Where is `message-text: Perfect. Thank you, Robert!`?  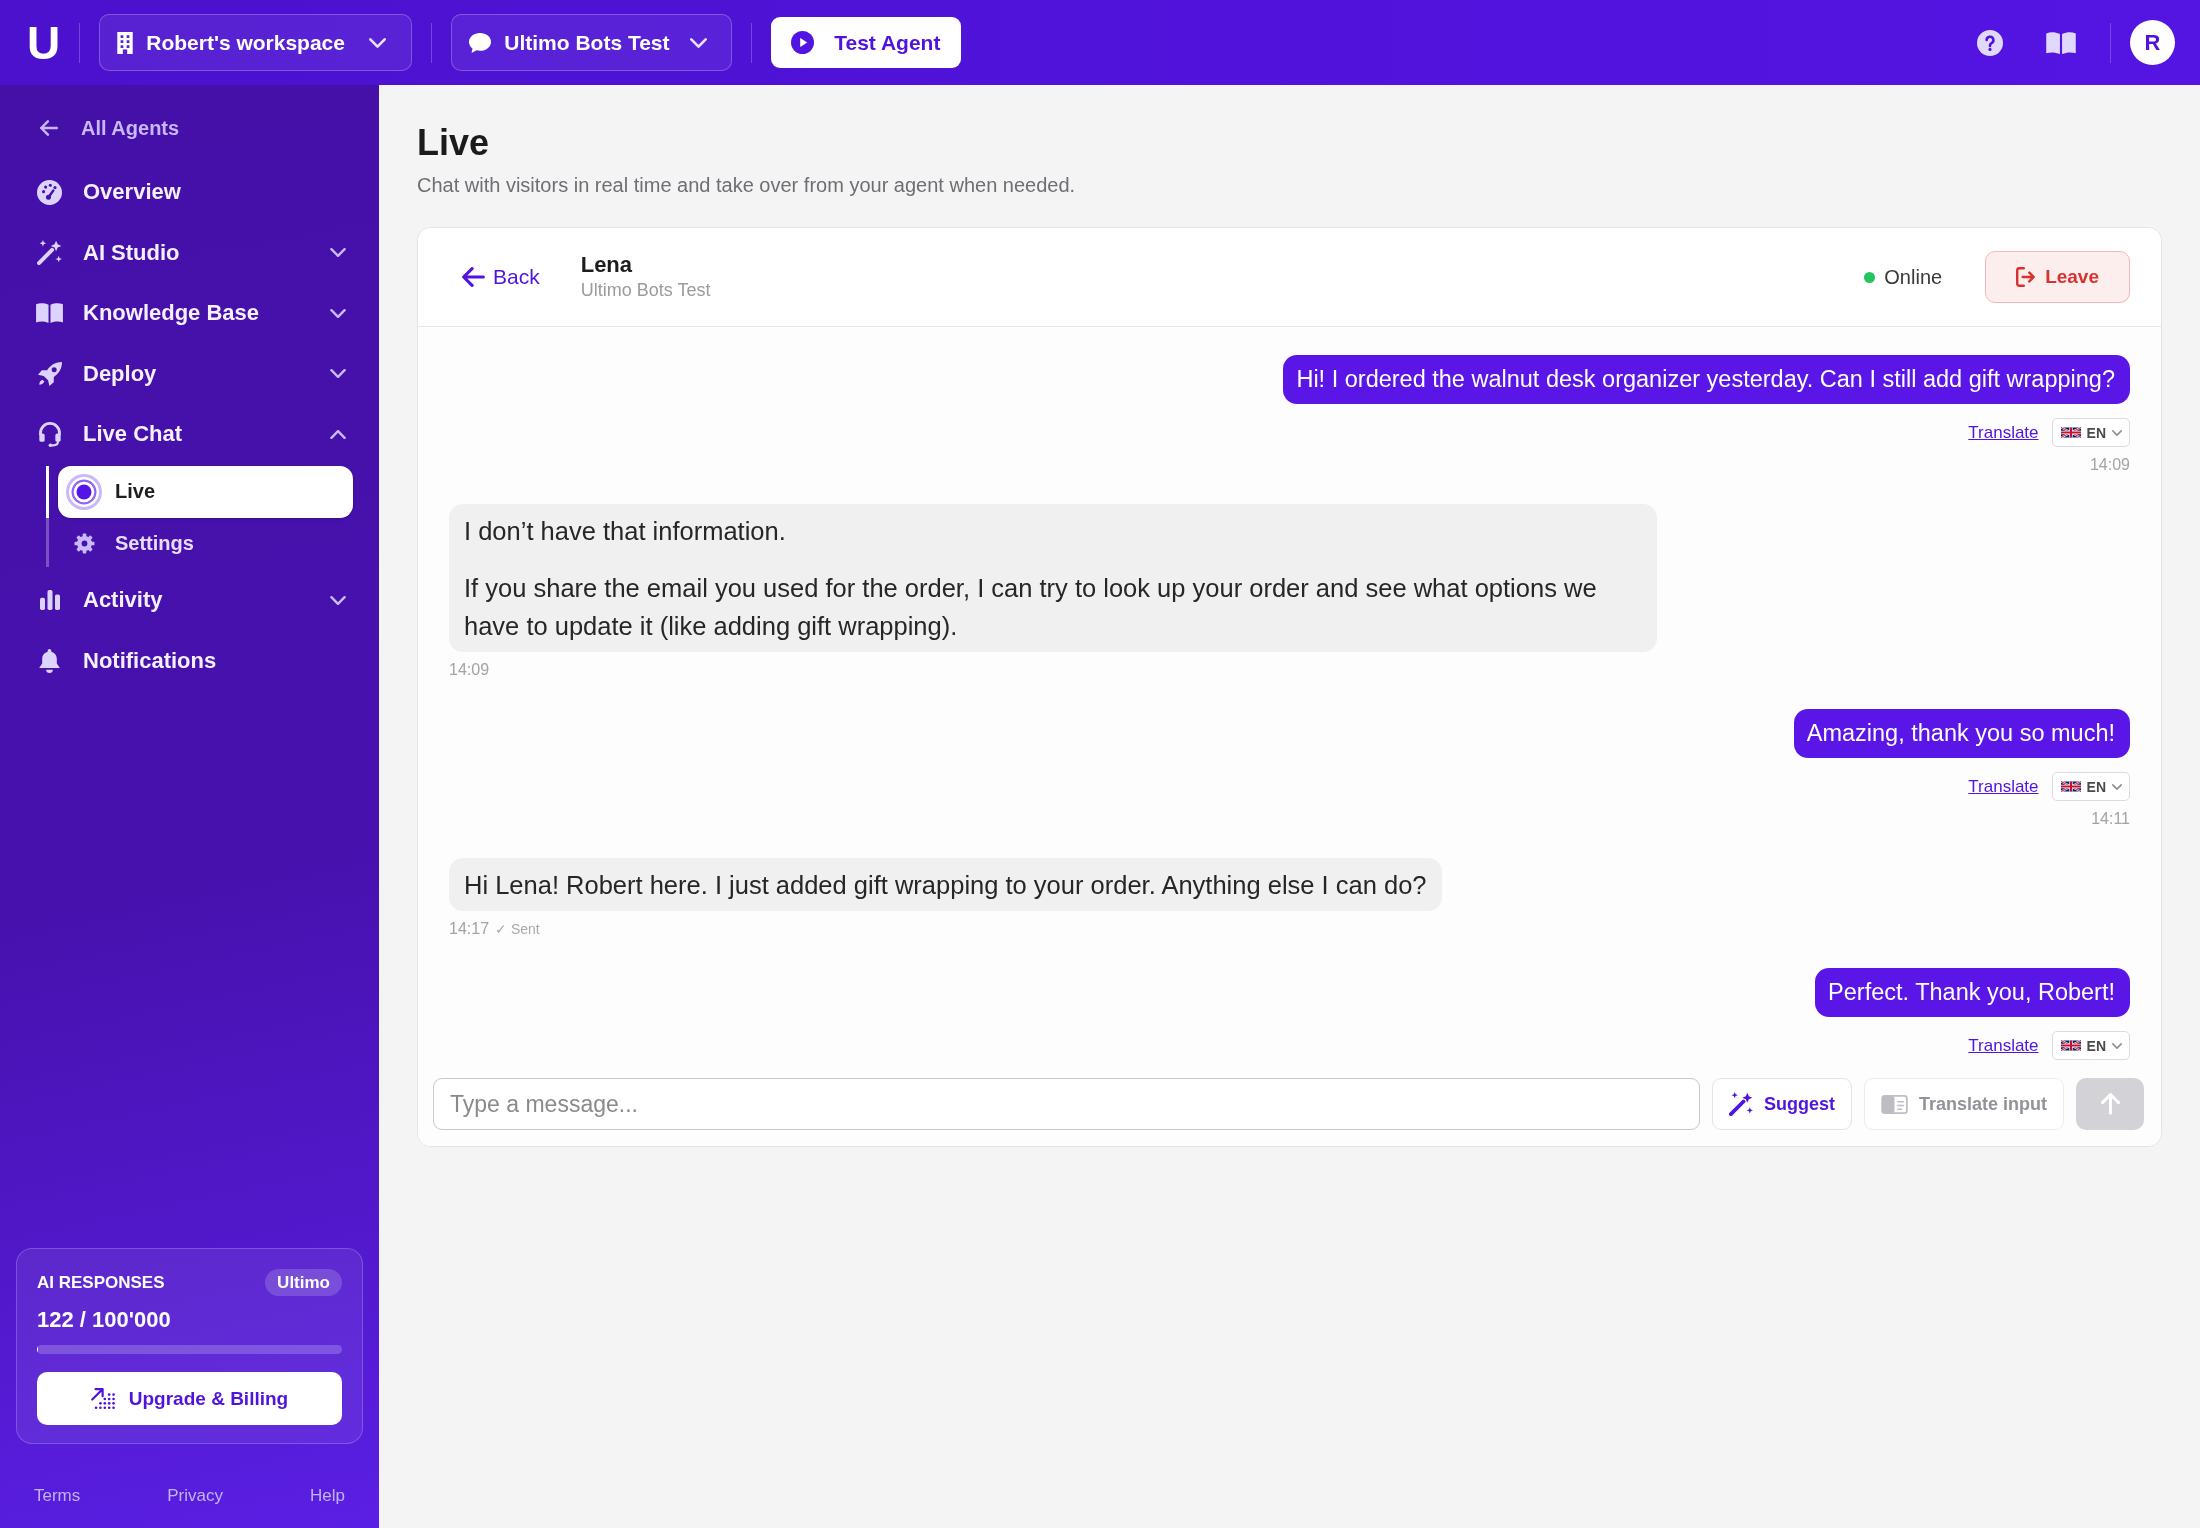
message-text: Perfect. Thank you, Robert! is located at coordinates (1971, 992).